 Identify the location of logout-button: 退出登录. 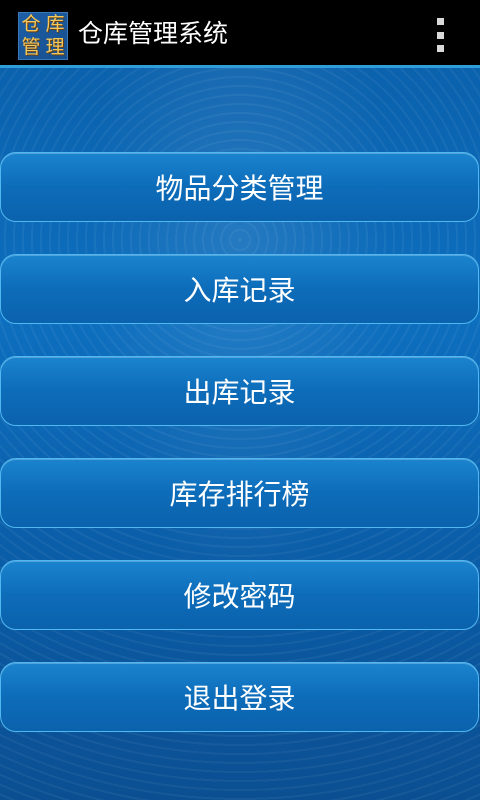
(239, 697).